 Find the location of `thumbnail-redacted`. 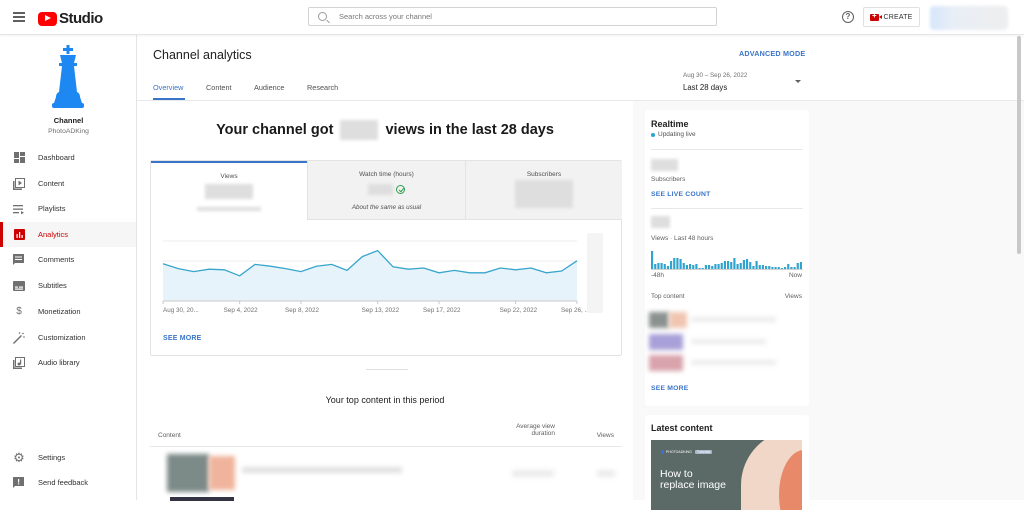

thumbnail-redacted is located at coordinates (666, 342).